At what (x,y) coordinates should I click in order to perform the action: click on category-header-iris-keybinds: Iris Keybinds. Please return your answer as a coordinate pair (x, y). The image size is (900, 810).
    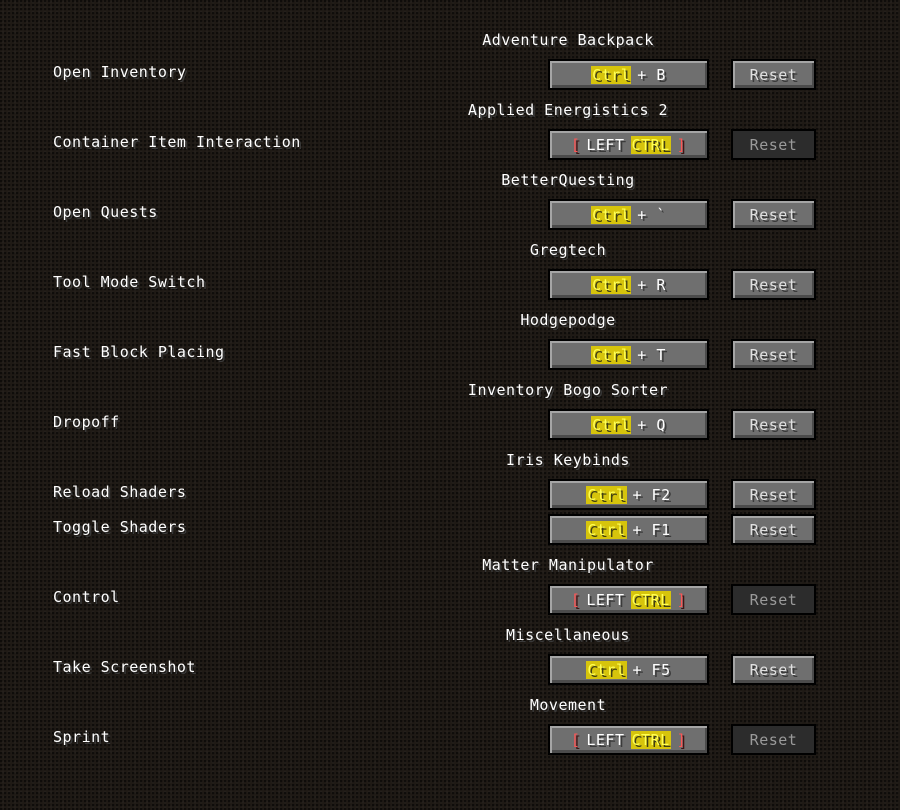
    Looking at the image, I should click on (568, 460).